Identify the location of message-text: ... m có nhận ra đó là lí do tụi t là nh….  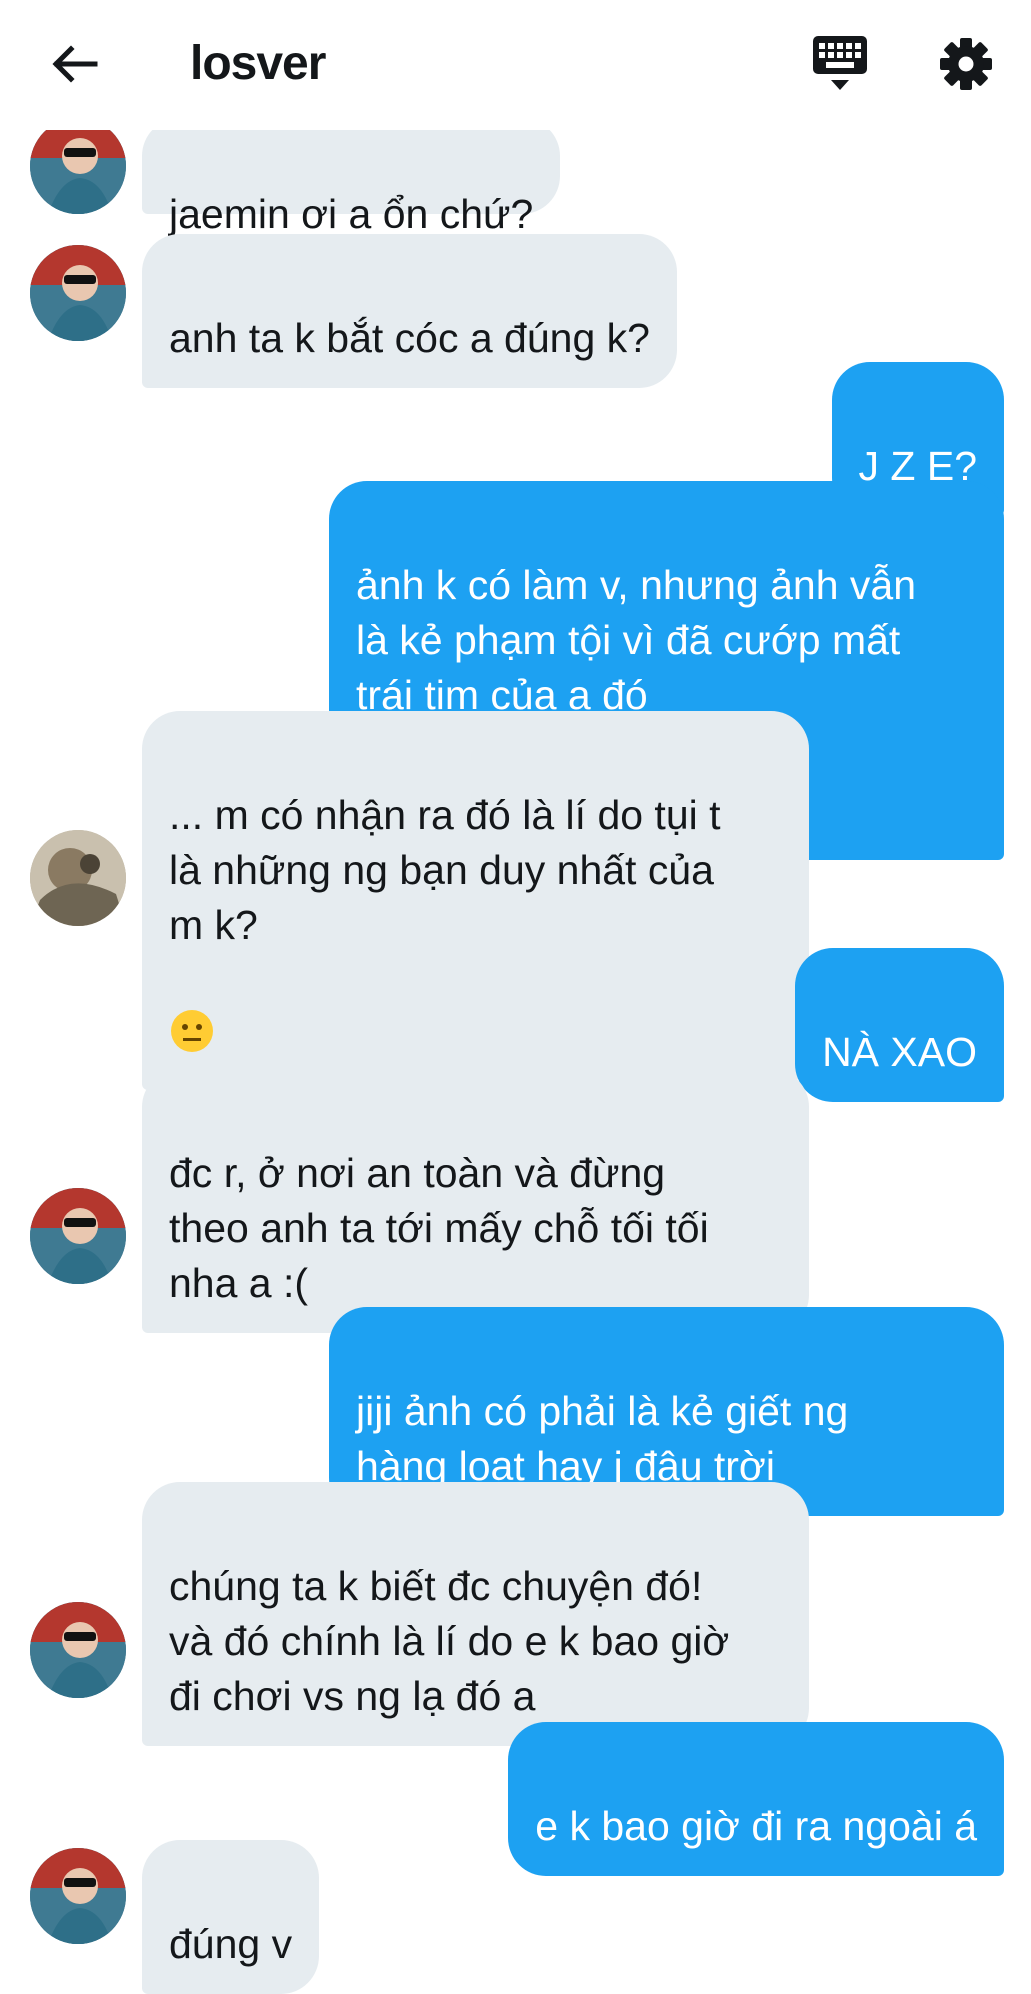
(445, 870).